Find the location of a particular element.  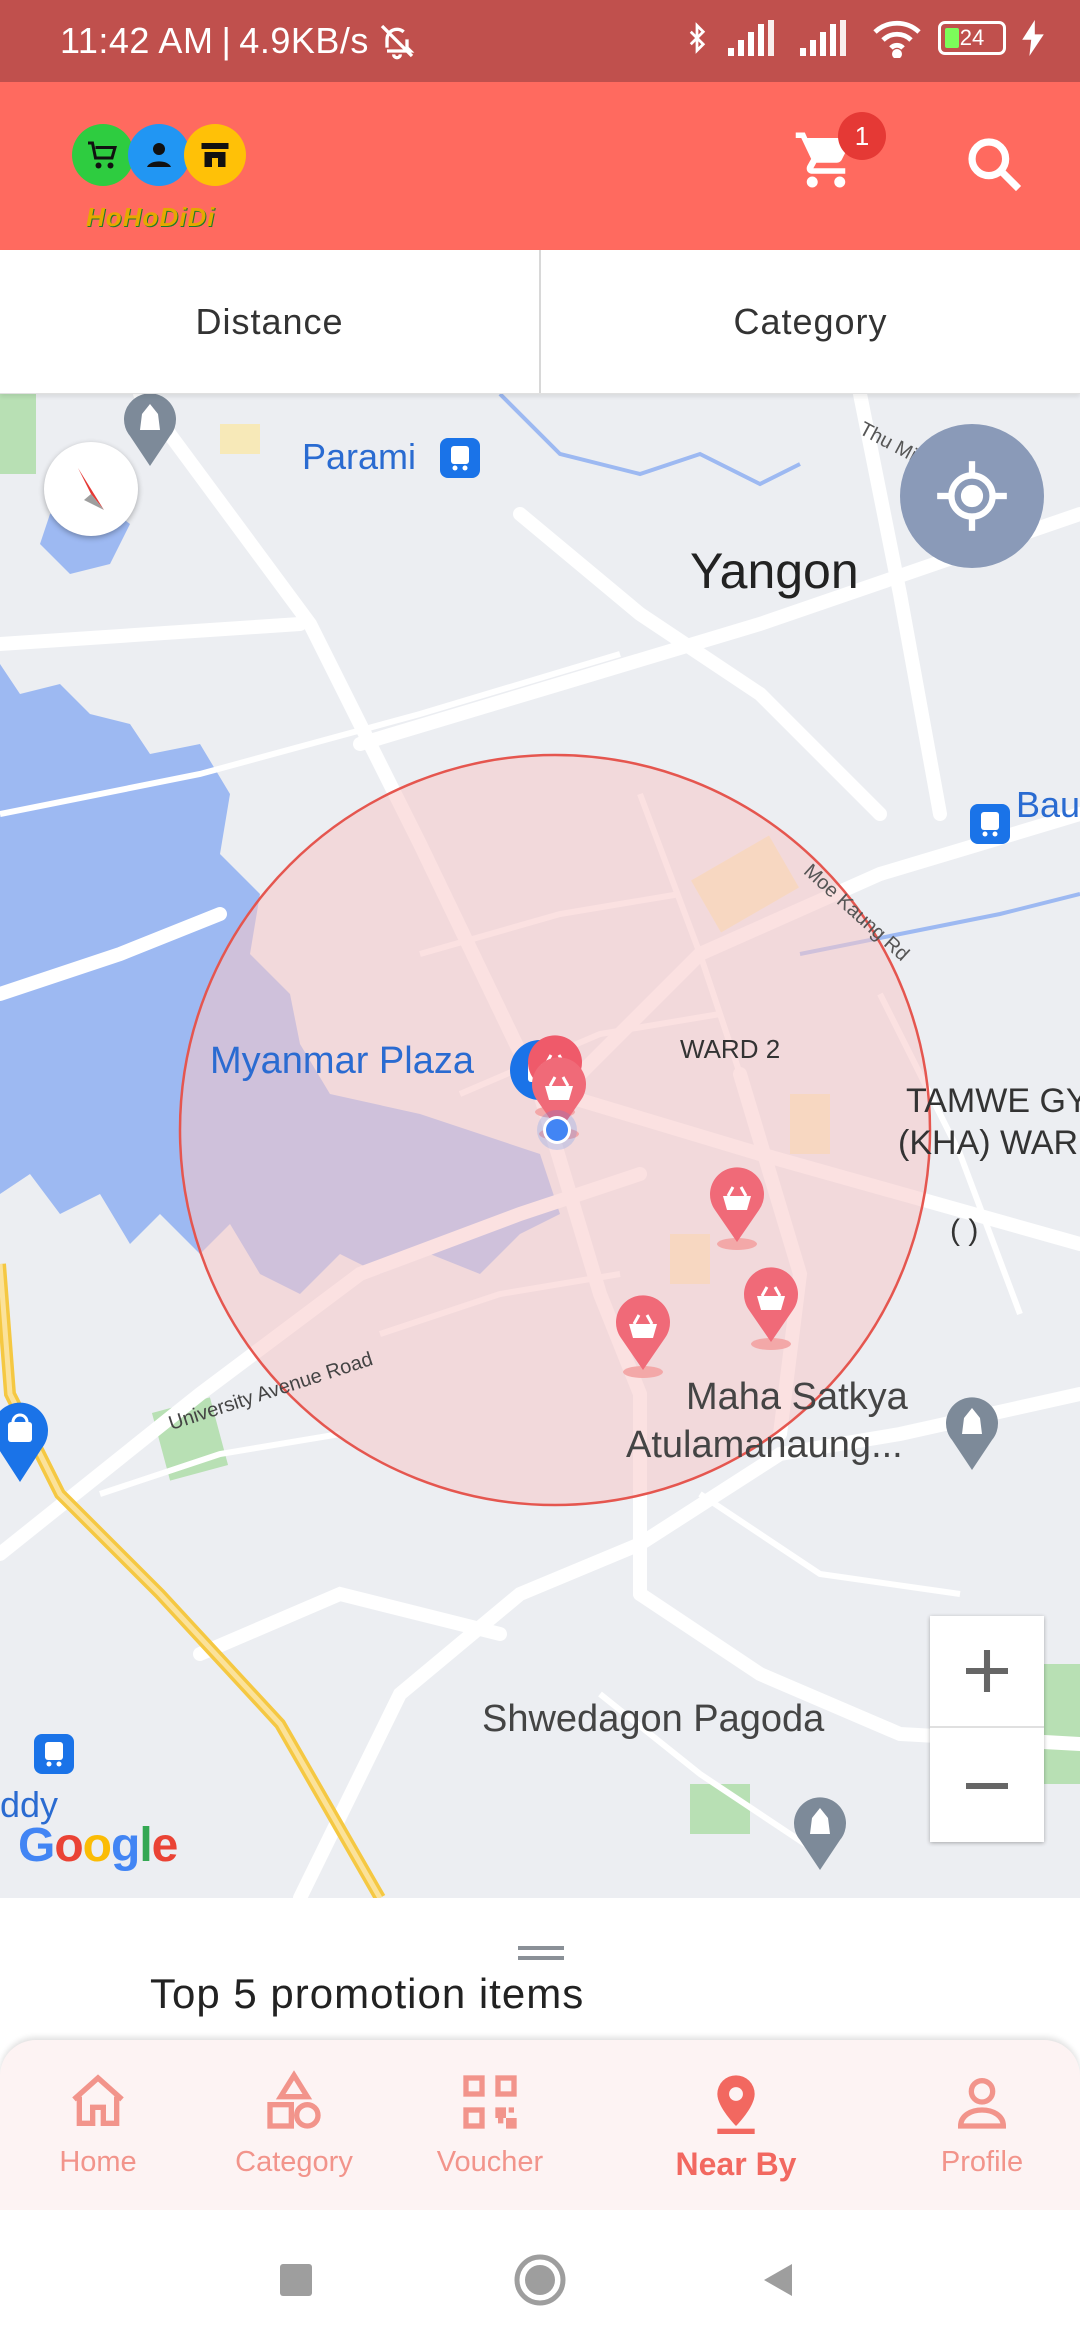

battery-indicator: 24 is located at coordinates (972, 38).